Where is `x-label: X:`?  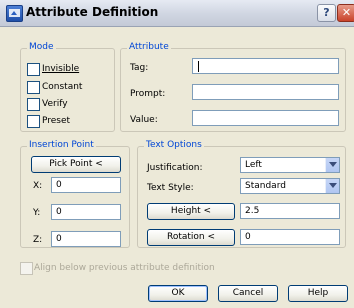 x-label: X: is located at coordinates (38, 186).